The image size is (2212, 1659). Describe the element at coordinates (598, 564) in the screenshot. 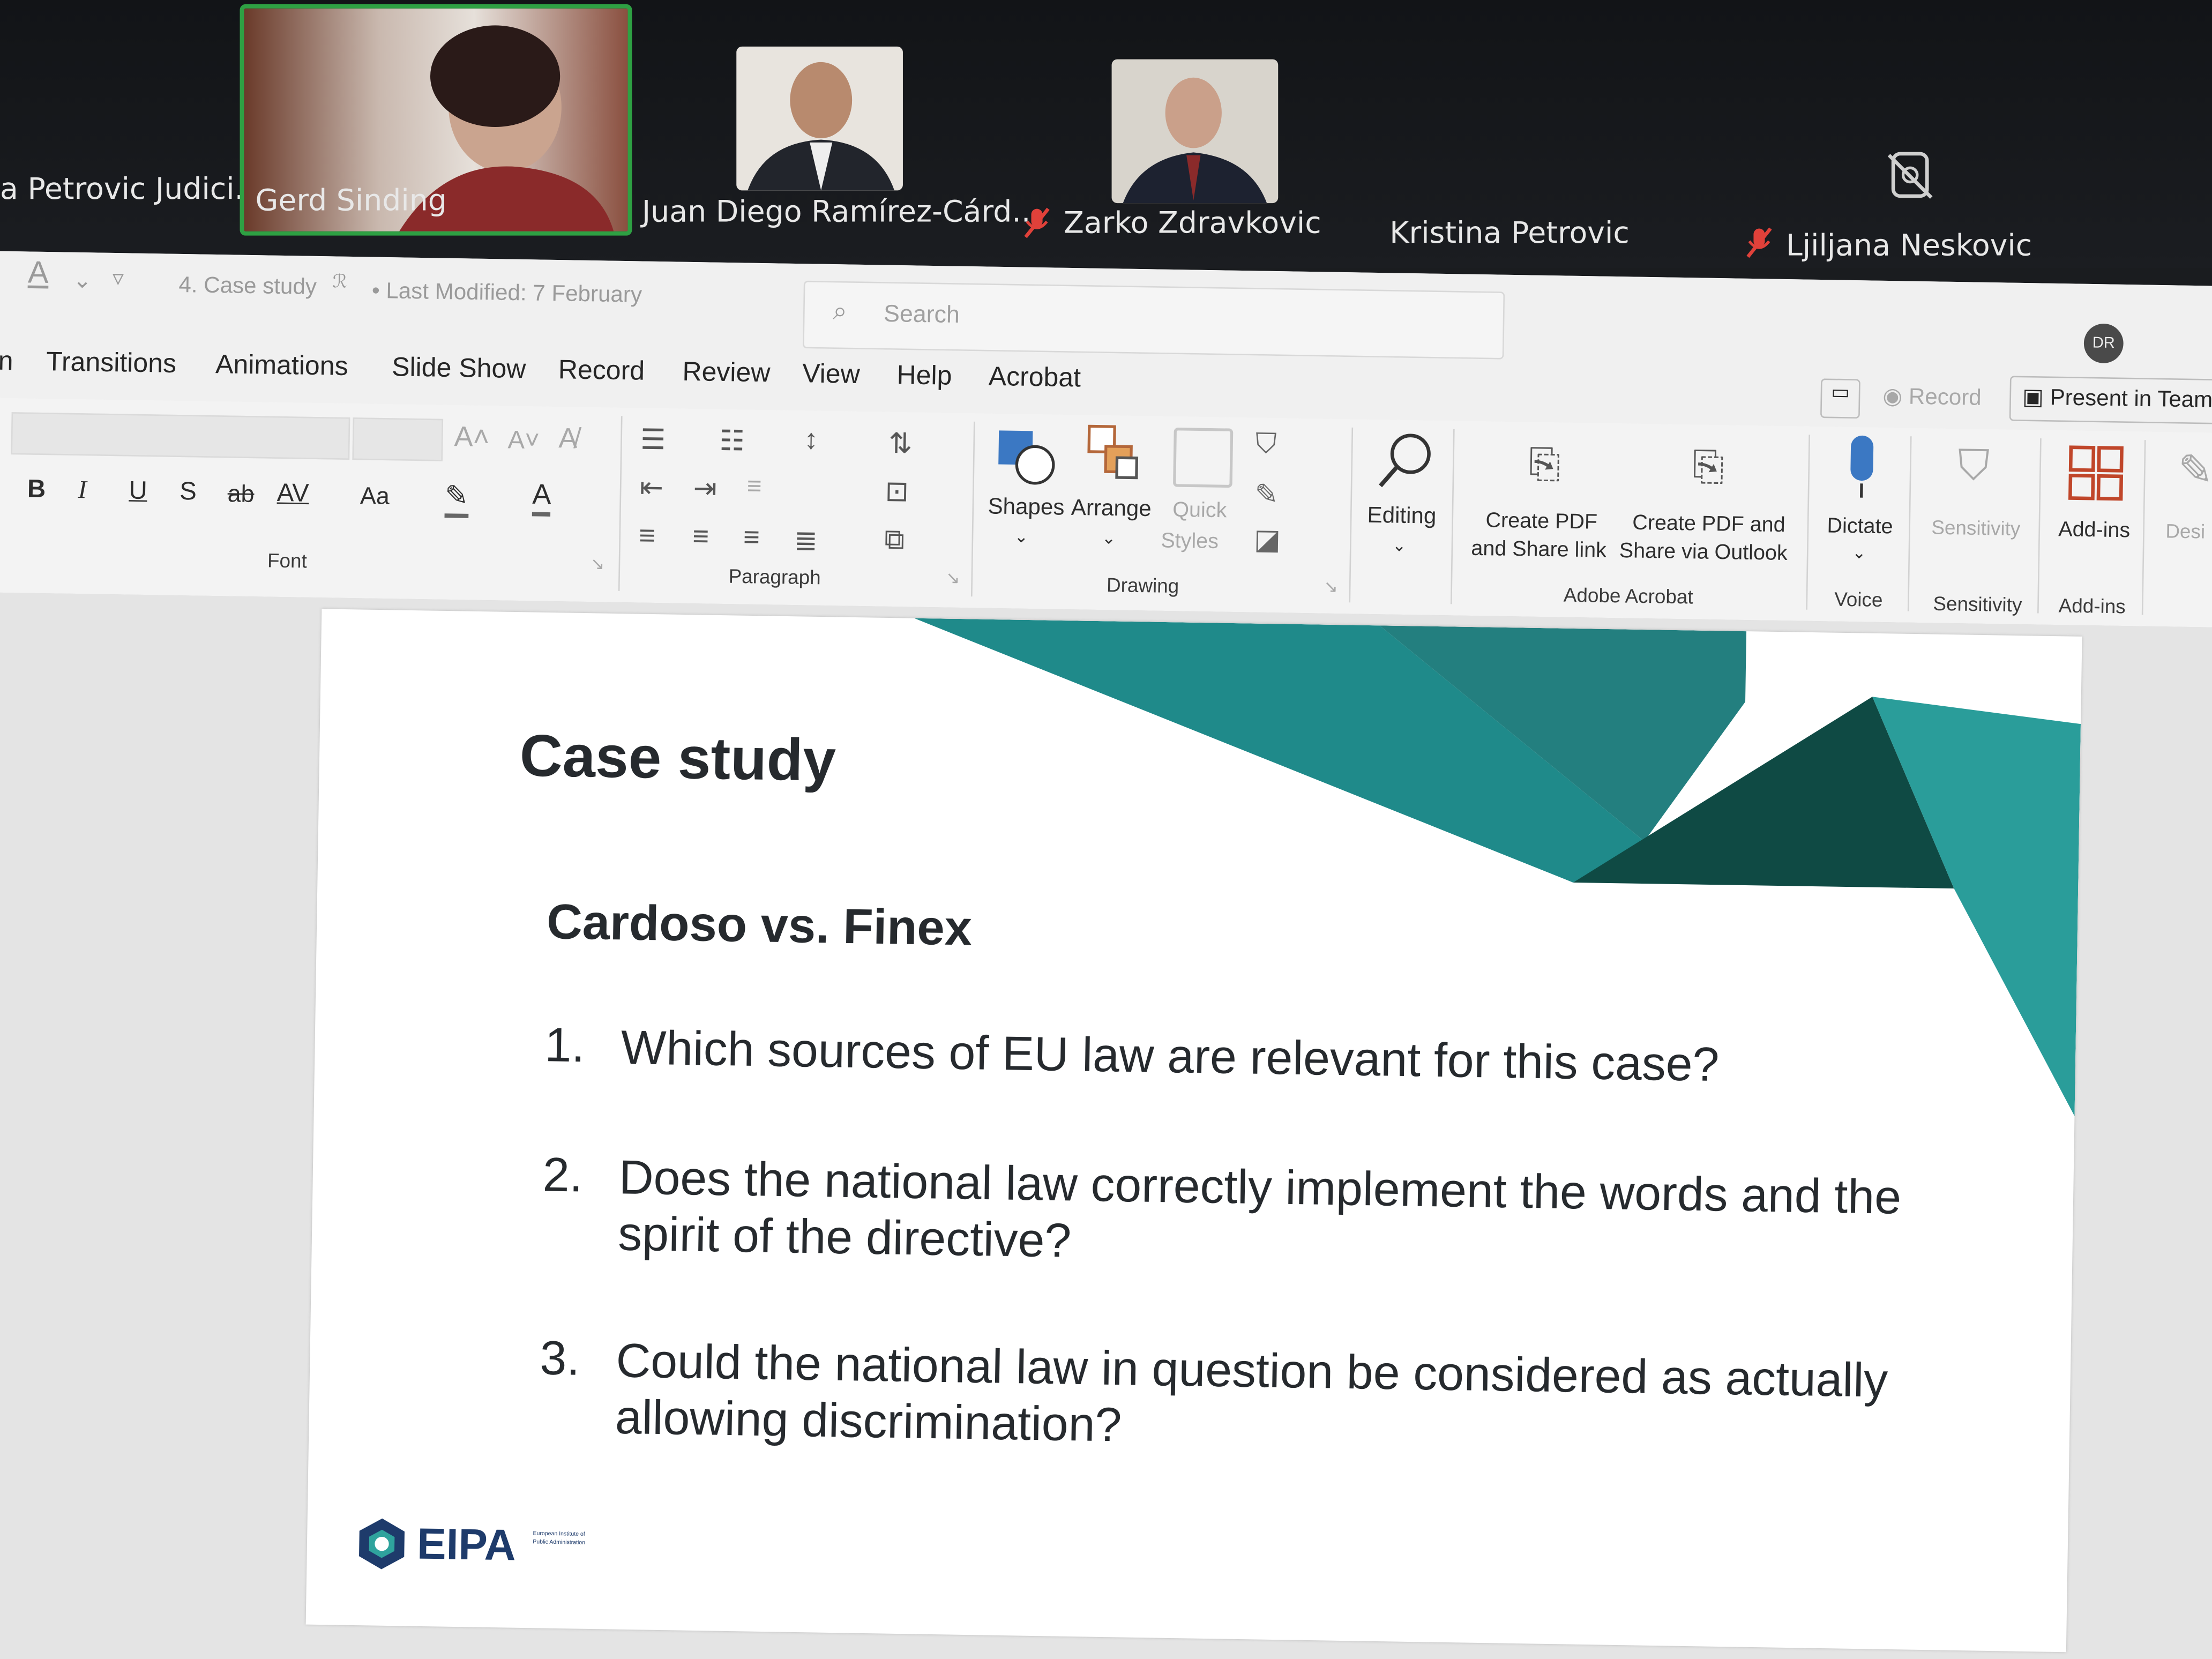

I see `font-dialog-launcher-icon: ↘` at that location.